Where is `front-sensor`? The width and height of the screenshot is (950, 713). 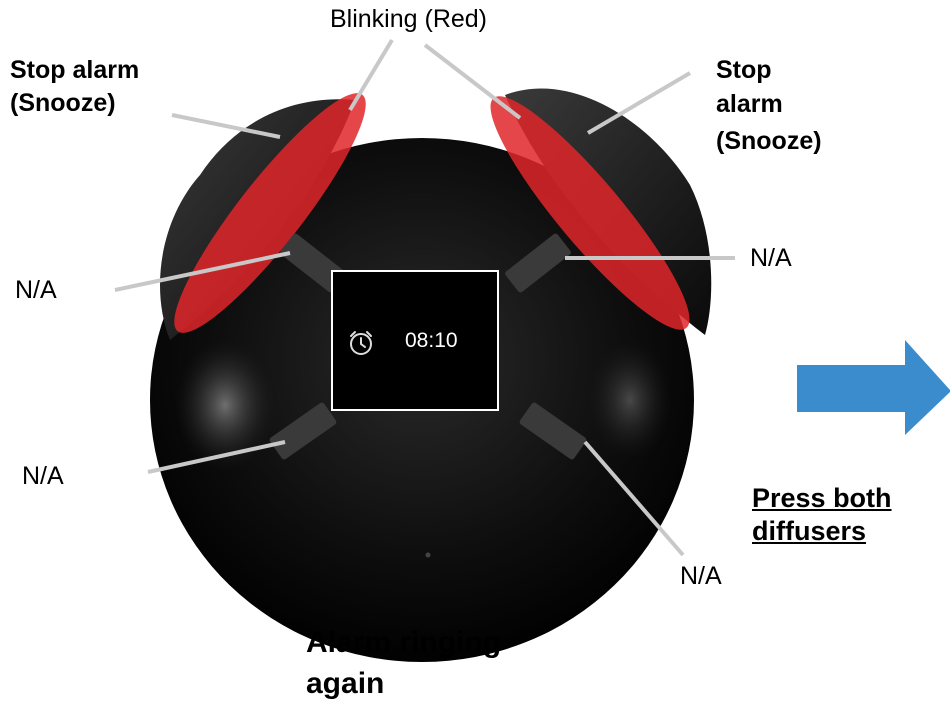
front-sensor is located at coordinates (428, 555).